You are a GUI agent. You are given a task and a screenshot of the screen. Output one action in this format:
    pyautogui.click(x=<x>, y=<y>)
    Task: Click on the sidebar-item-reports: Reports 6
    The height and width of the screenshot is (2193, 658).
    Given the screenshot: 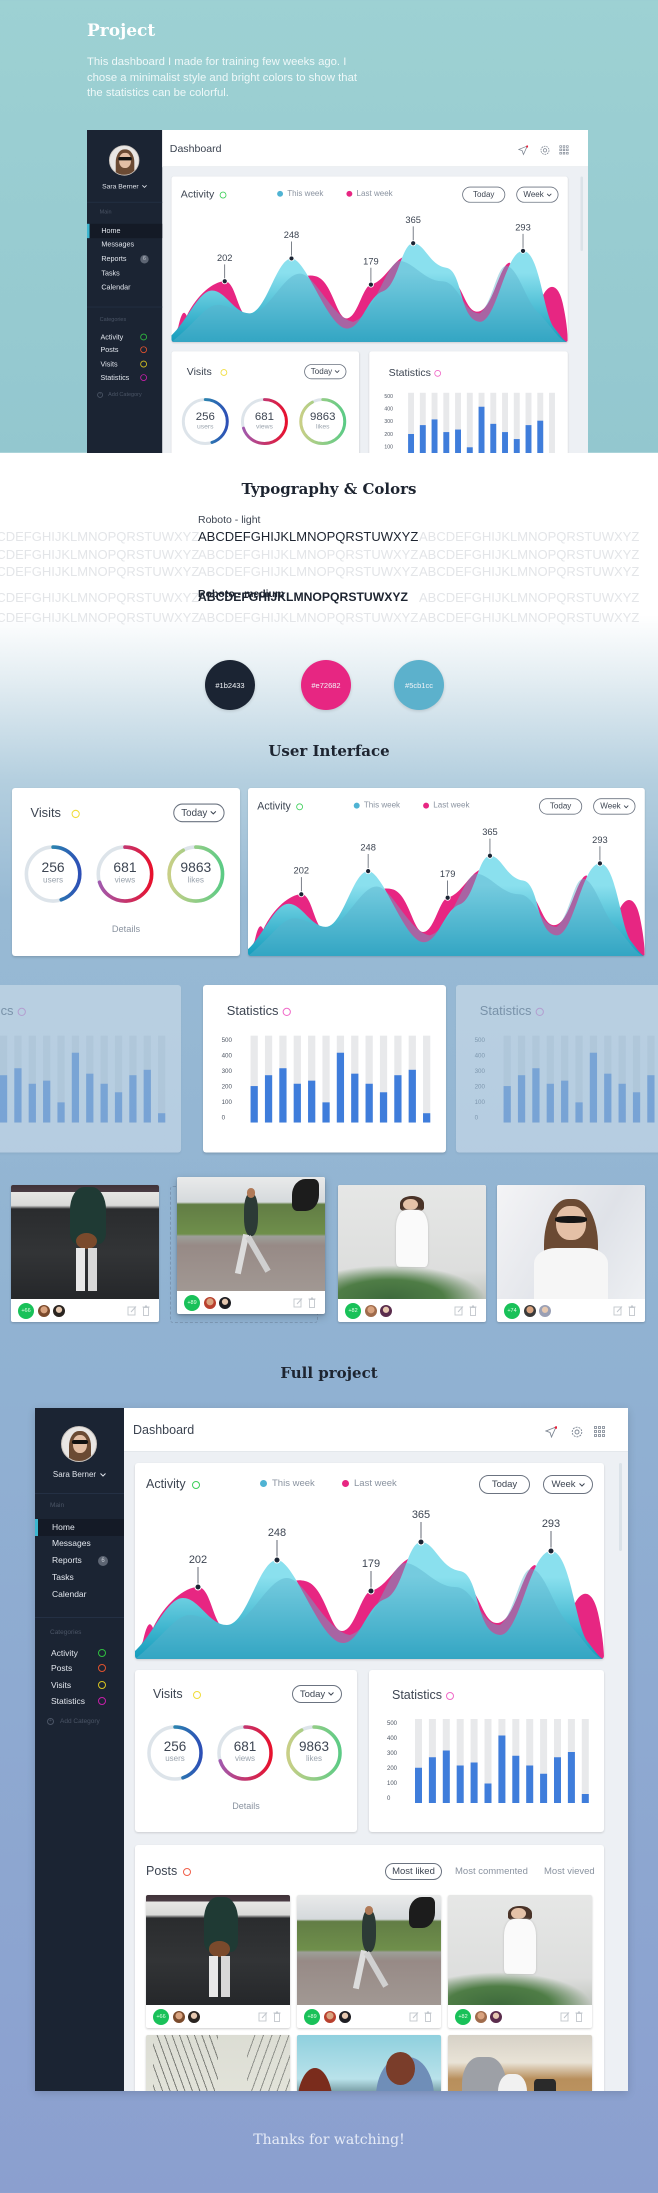 What is the action you would take?
    pyautogui.click(x=124, y=259)
    